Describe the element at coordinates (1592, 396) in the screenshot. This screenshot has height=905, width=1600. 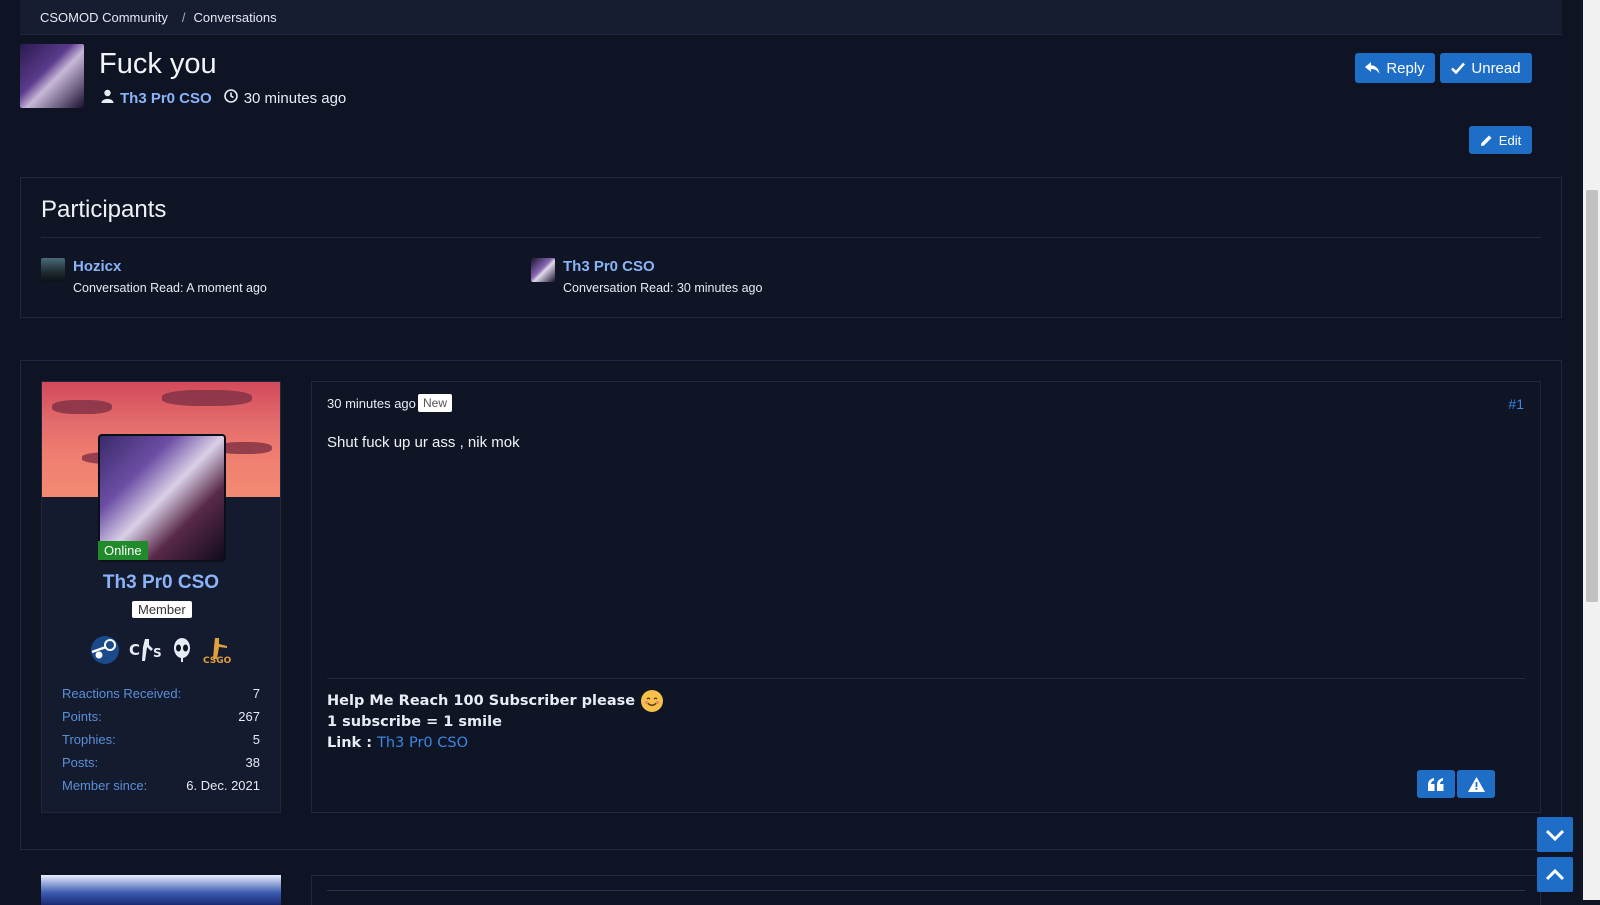
I see `scrollbar-thumb` at that location.